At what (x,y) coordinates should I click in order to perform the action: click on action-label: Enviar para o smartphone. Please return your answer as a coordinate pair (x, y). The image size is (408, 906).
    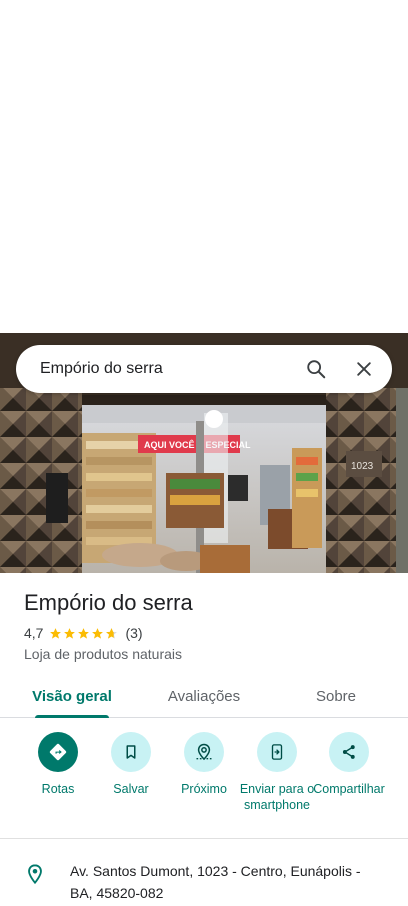
    Looking at the image, I should click on (277, 797).